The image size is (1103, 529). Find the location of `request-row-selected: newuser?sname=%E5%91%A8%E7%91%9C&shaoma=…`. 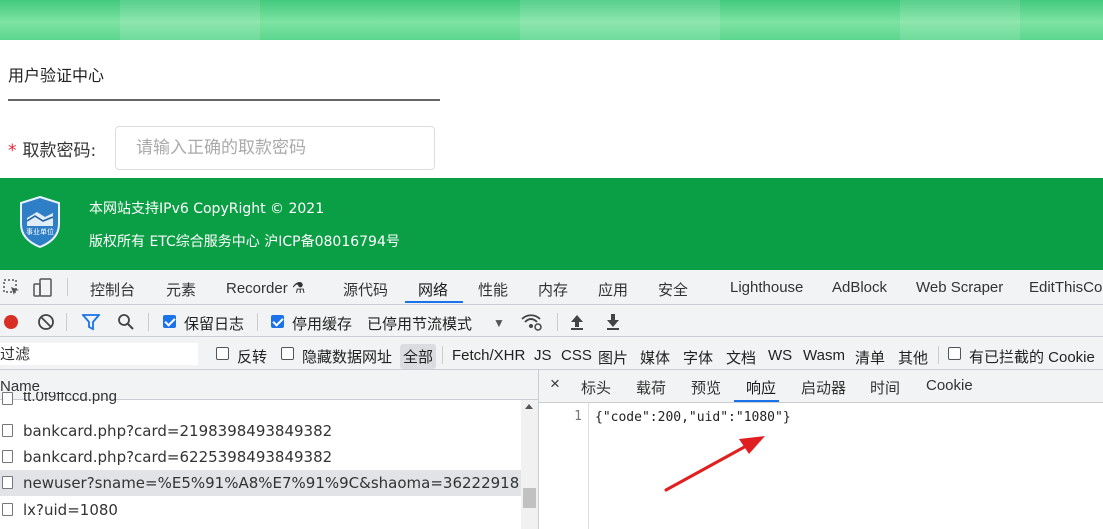

request-row-selected: newuser?sname=%E5%91%A8%E7%91%9C&shaoma=… is located at coordinates (260, 483).